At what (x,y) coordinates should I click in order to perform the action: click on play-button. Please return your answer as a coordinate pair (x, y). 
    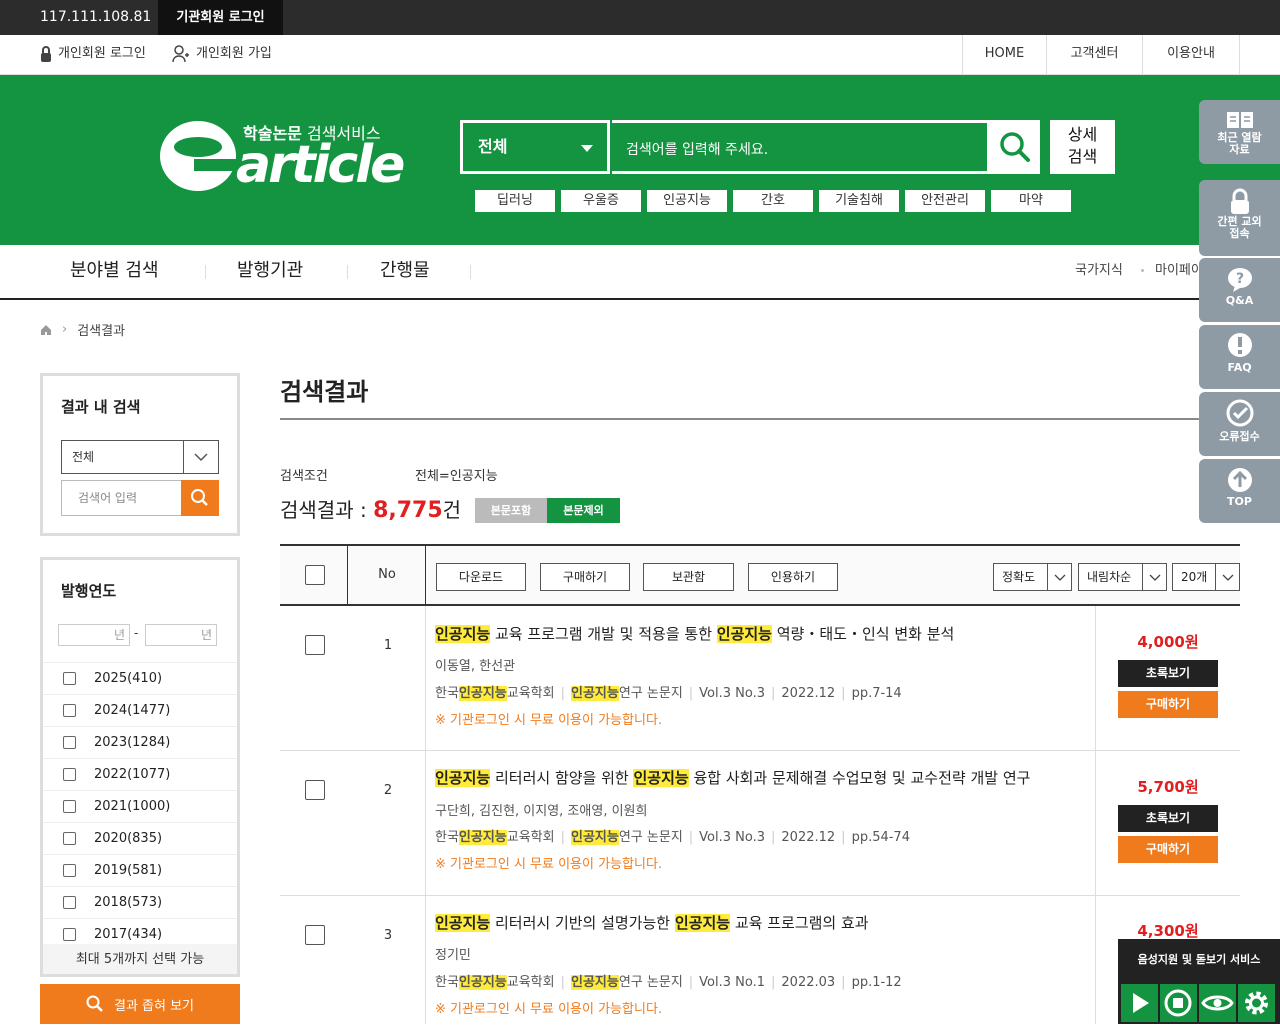
    Looking at the image, I should click on (1139, 1003).